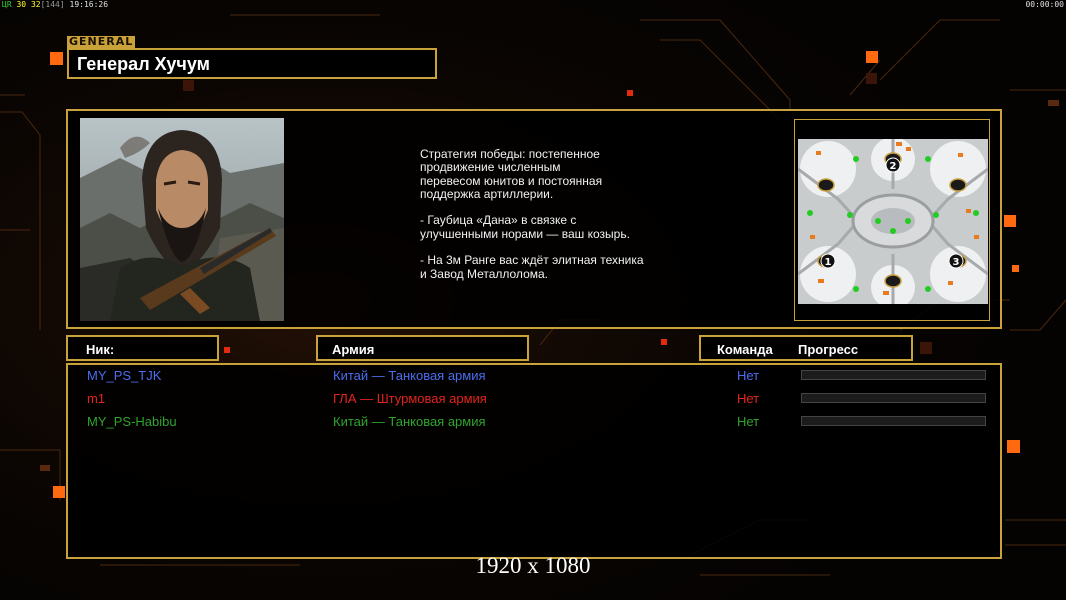 Image resolution: width=1066 pixels, height=600 pixels. What do you see at coordinates (101, 41) in the screenshot?
I see `general-tag: GENERAL` at bounding box center [101, 41].